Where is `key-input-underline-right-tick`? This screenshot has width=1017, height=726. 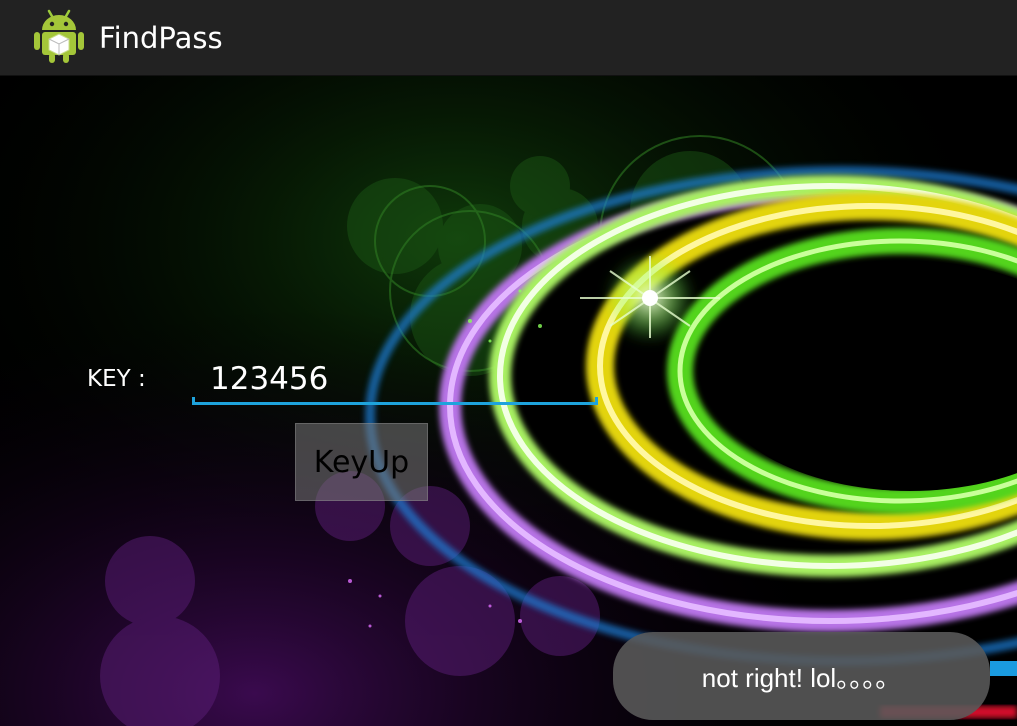
key-input-underline-right-tick is located at coordinates (596, 401).